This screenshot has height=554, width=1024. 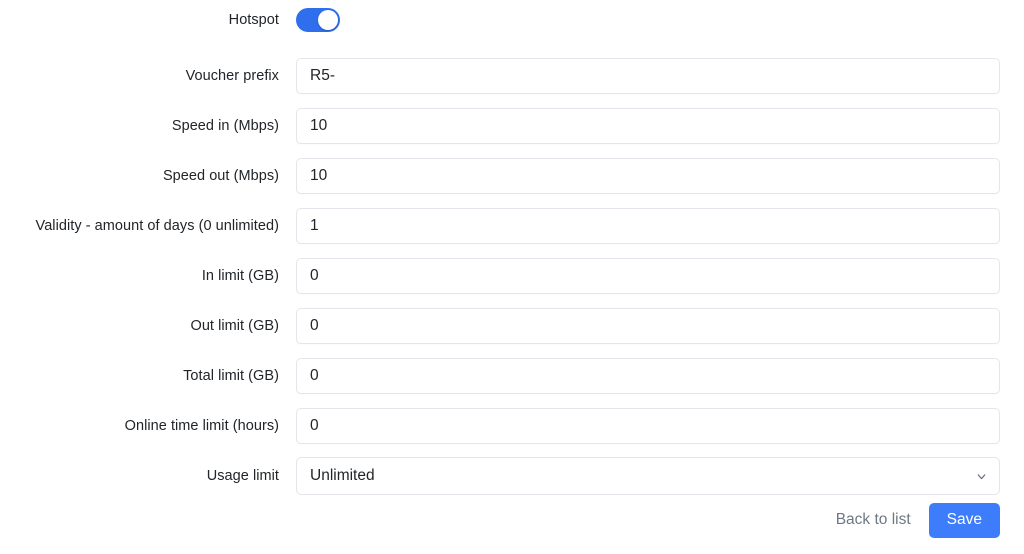 I want to click on input-validity-days, so click(x=648, y=226).